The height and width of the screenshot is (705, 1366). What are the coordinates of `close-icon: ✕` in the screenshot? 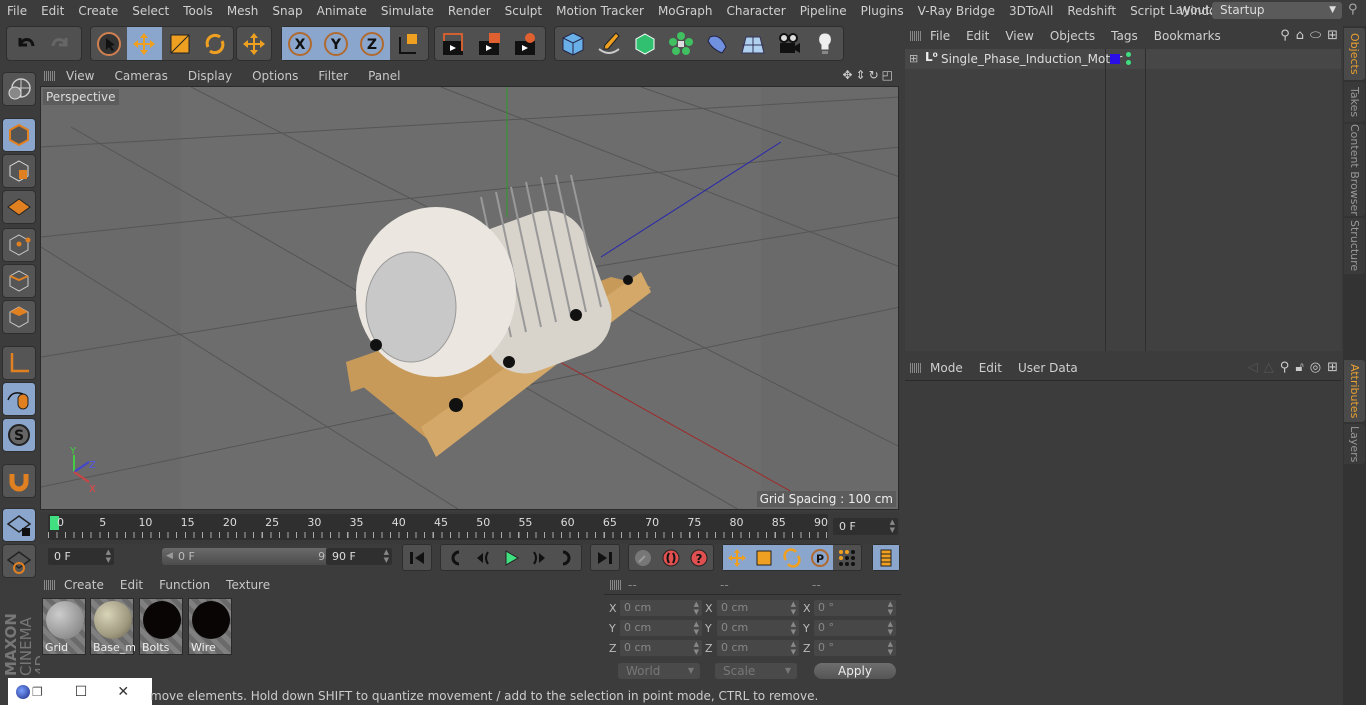 It's located at (123, 692).